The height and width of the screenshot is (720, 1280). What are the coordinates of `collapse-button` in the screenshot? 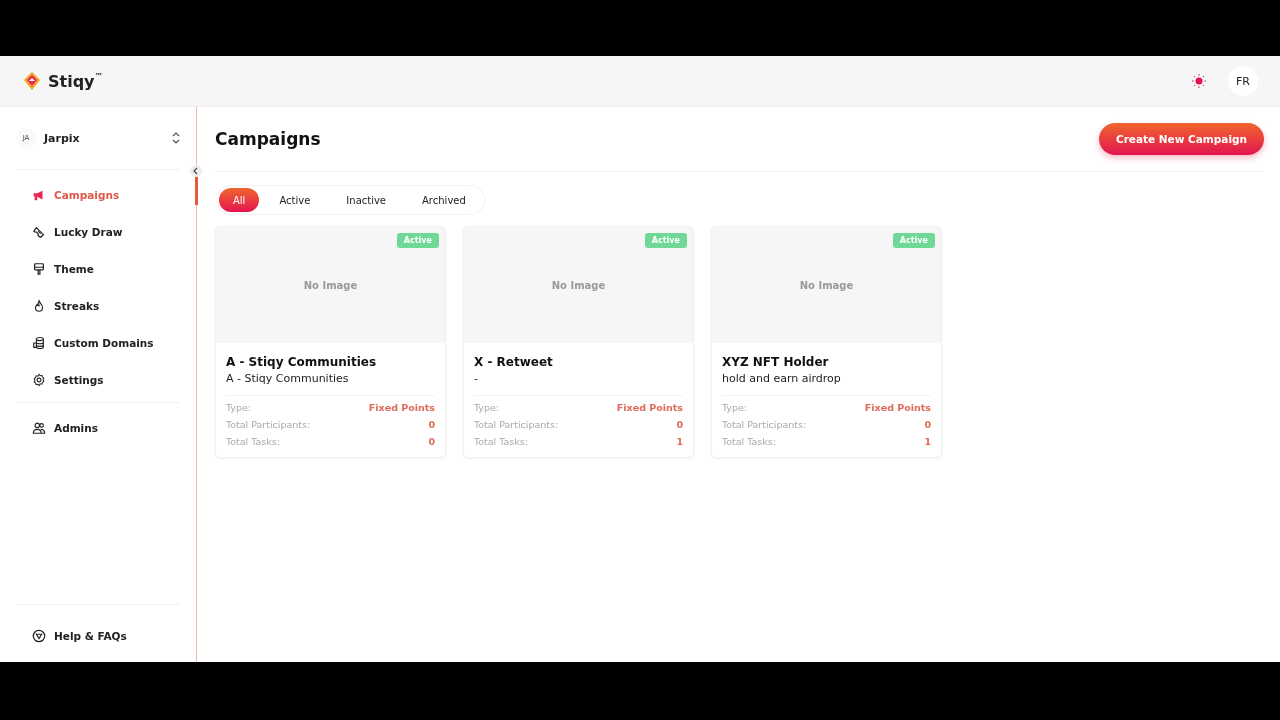 It's located at (196, 171).